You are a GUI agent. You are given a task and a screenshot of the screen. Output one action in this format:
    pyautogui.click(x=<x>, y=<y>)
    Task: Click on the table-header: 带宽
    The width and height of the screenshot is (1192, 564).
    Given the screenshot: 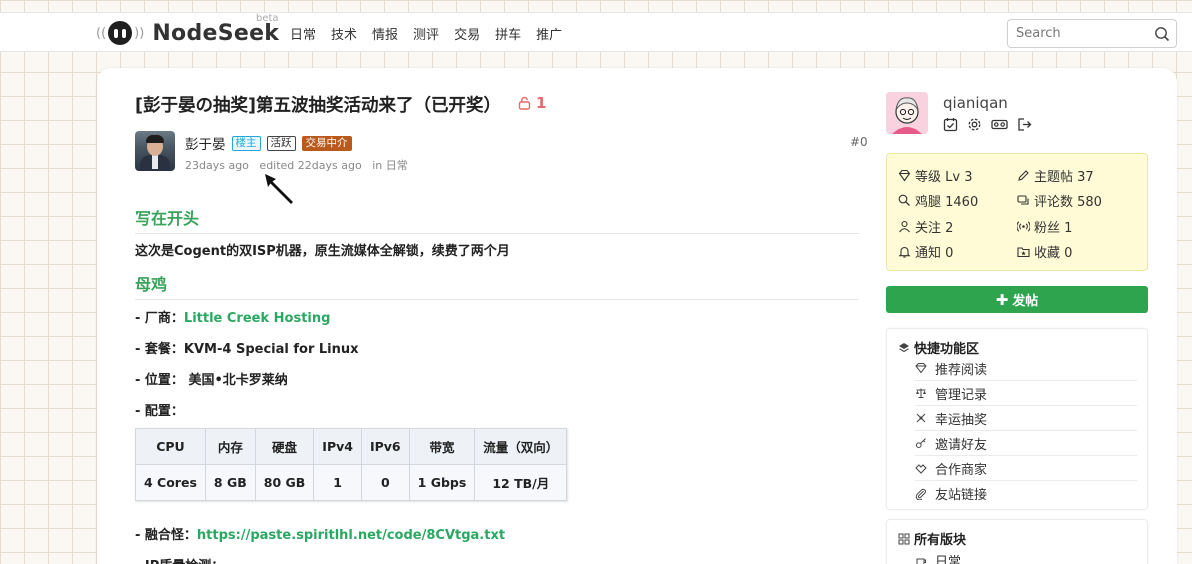 What is the action you would take?
    pyautogui.click(x=442, y=446)
    